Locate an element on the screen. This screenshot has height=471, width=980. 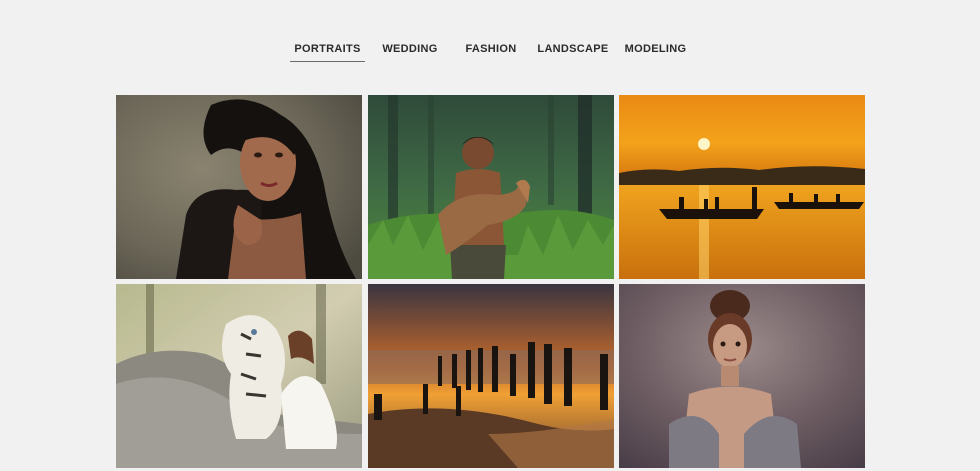
beach-pier-image is located at coordinates (491, 376).